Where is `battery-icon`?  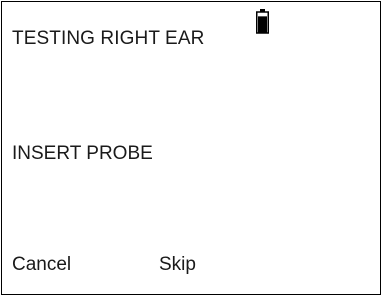 battery-icon is located at coordinates (262, 21).